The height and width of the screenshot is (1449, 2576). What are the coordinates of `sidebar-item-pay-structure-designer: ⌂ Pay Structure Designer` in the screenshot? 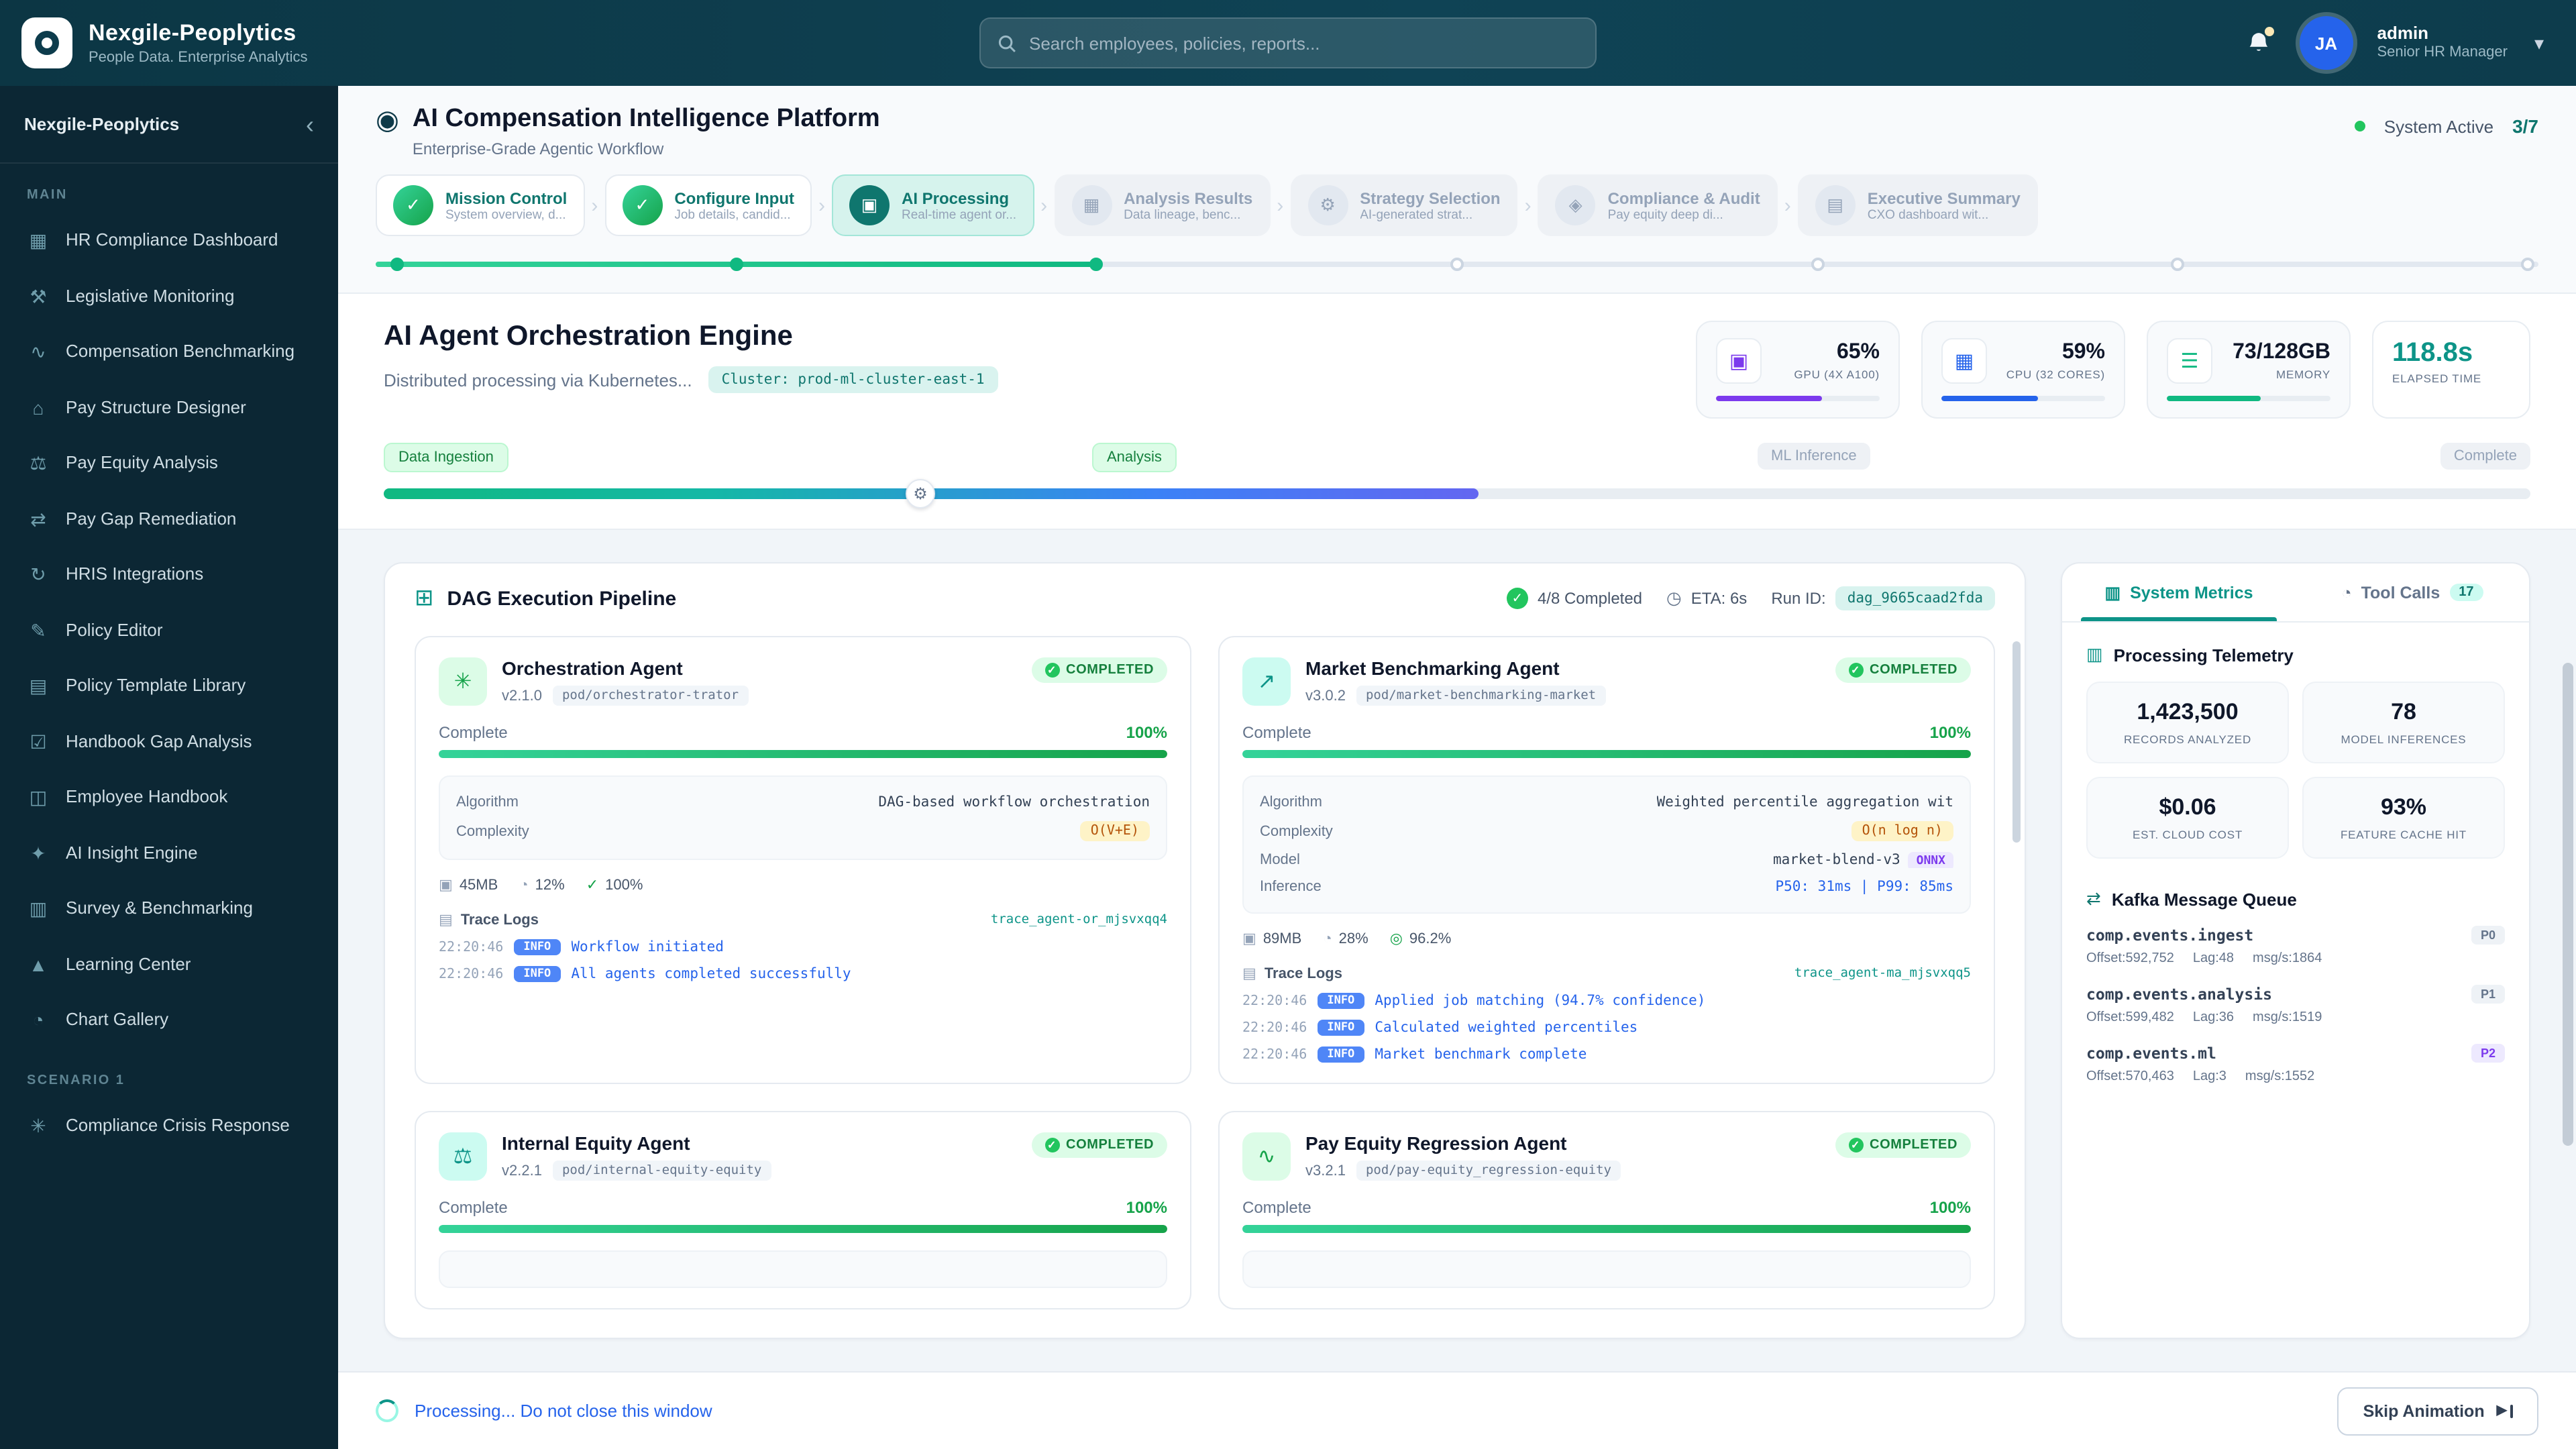 It's located at (169, 408).